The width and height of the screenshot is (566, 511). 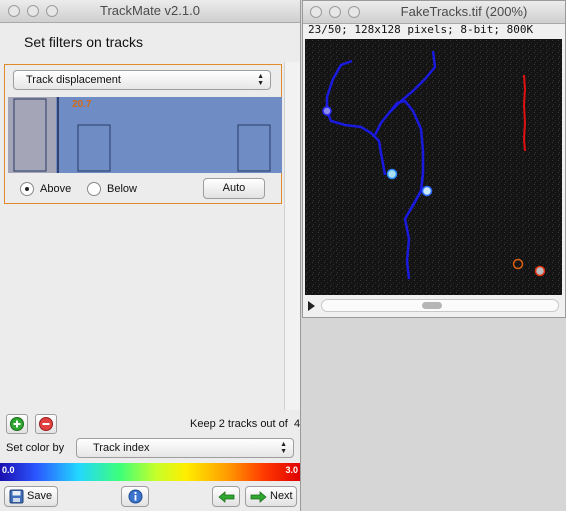 I want to click on previous-button, so click(x=226, y=496).